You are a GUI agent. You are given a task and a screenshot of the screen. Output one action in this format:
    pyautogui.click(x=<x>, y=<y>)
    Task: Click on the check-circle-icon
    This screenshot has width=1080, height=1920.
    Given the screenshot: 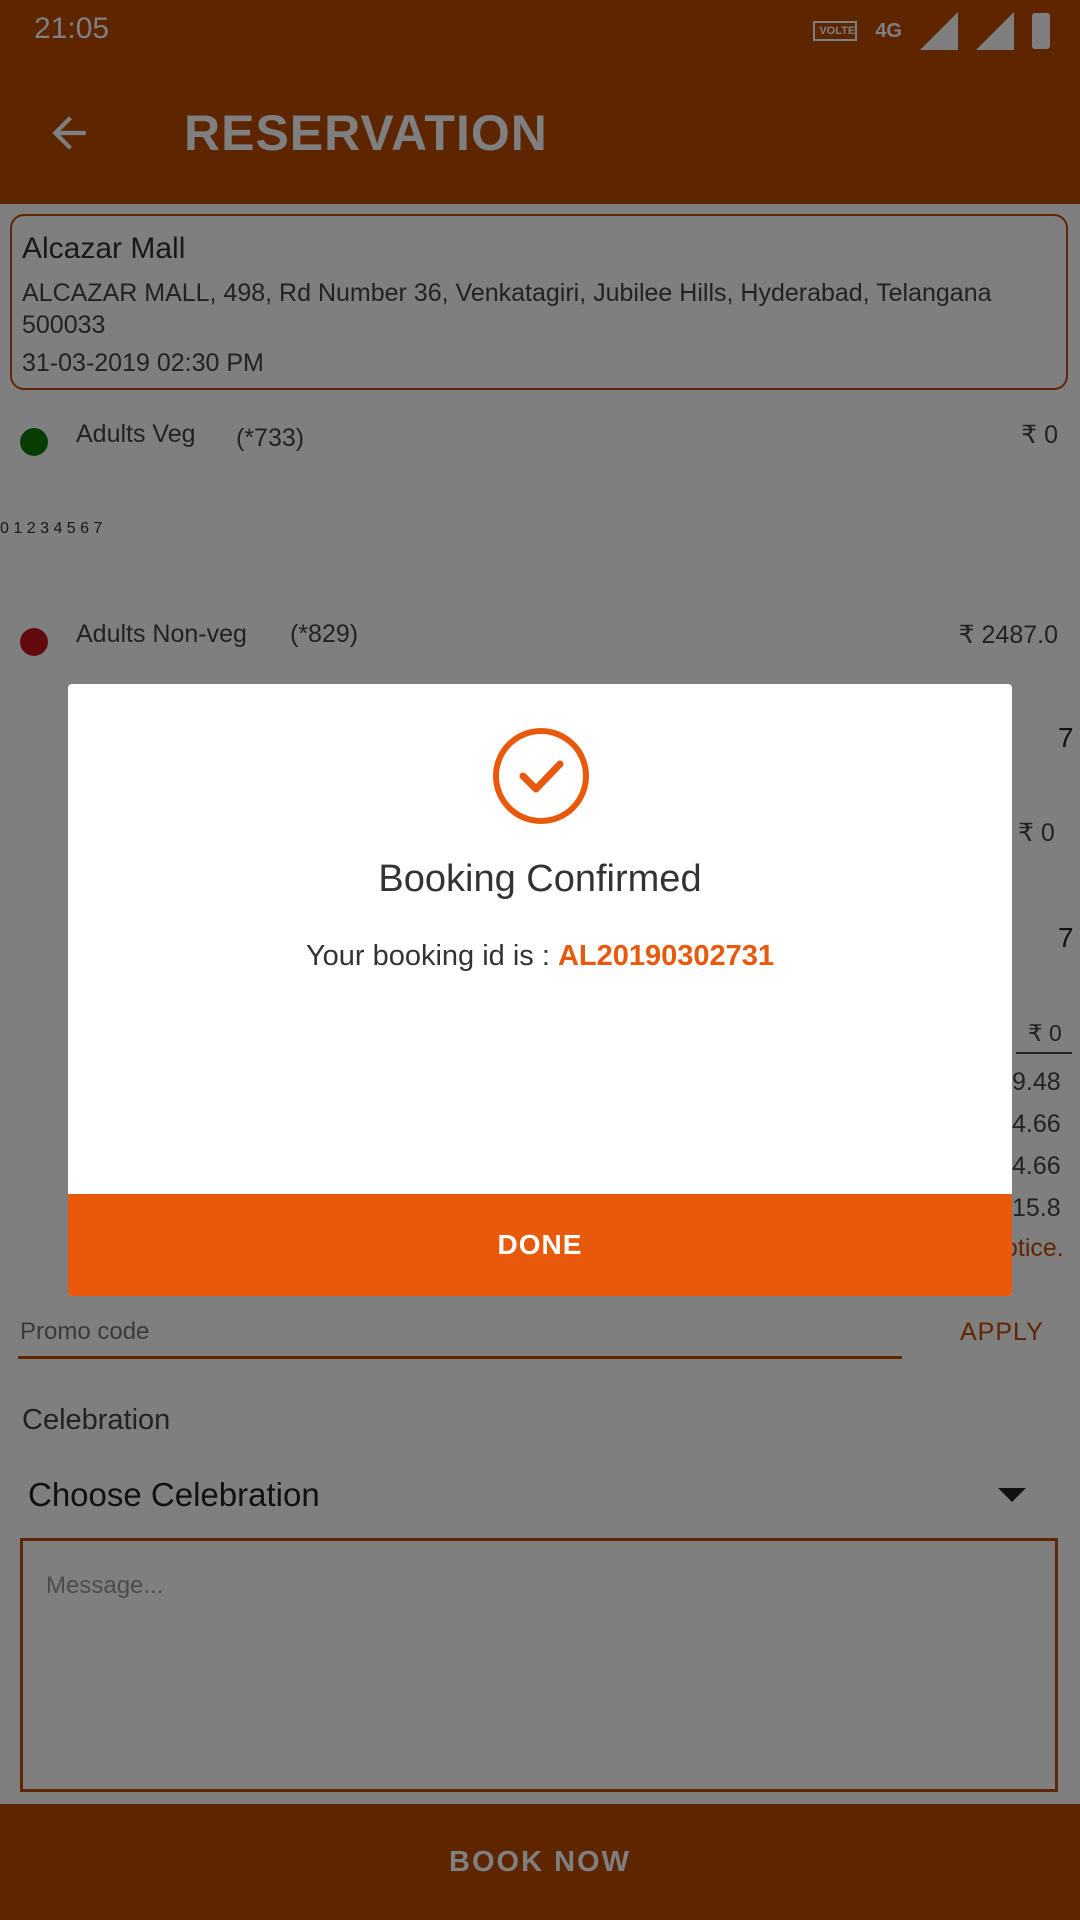 What is the action you would take?
    pyautogui.click(x=541, y=776)
    